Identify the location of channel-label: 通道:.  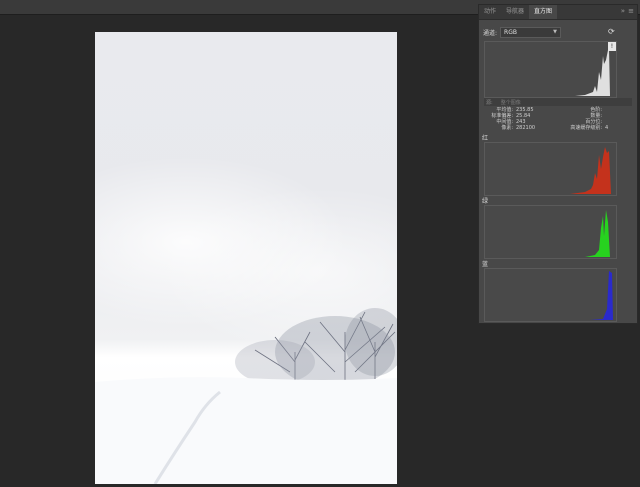
(490, 33).